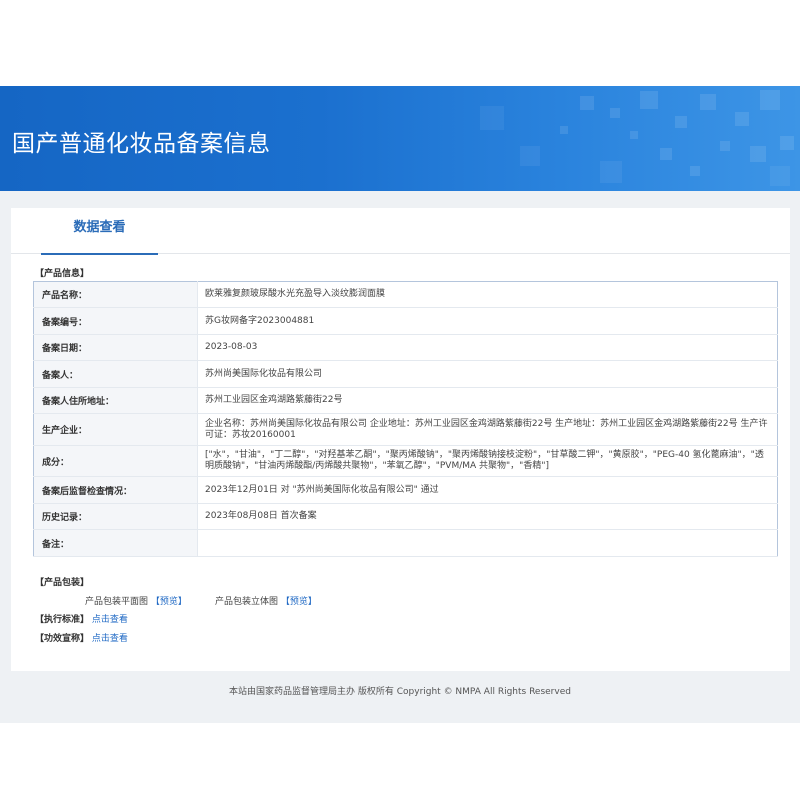 This screenshot has height=800, width=800. I want to click on standard-label: 【执行标准】, so click(62, 620).